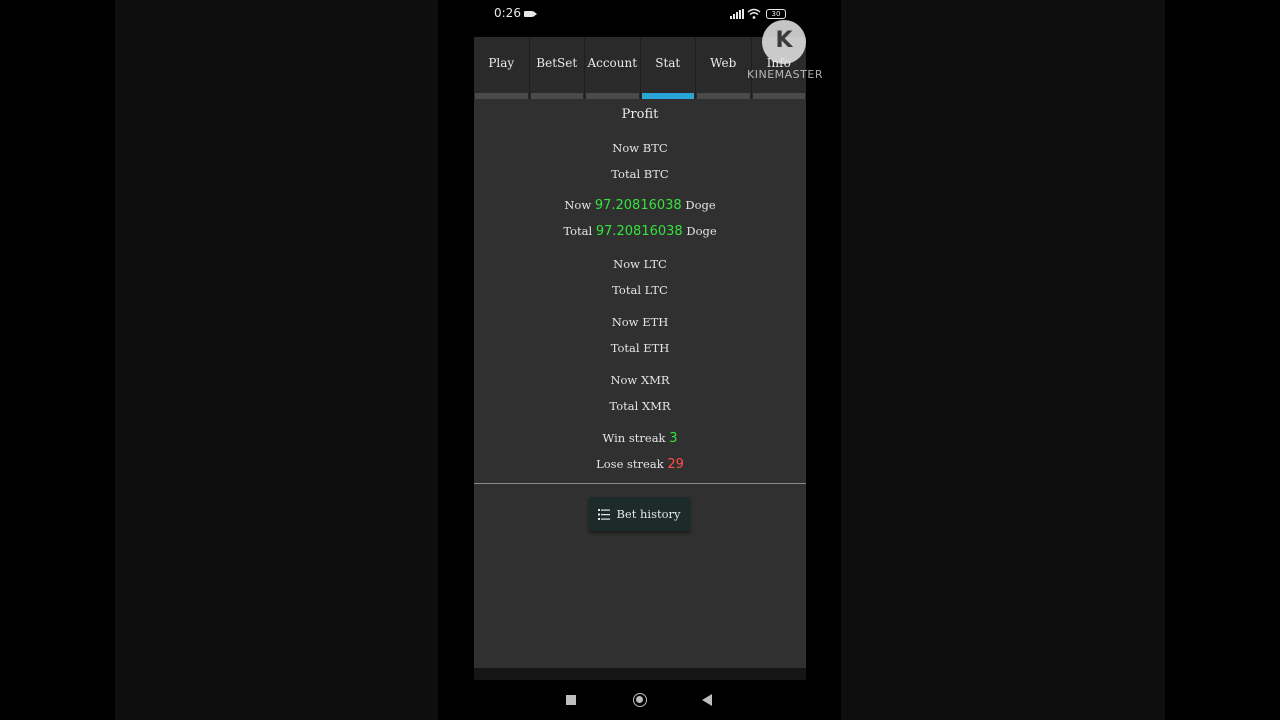 This screenshot has width=1280, height=720. Describe the element at coordinates (776, 14) in the screenshot. I see `battery-icon: 30` at that location.